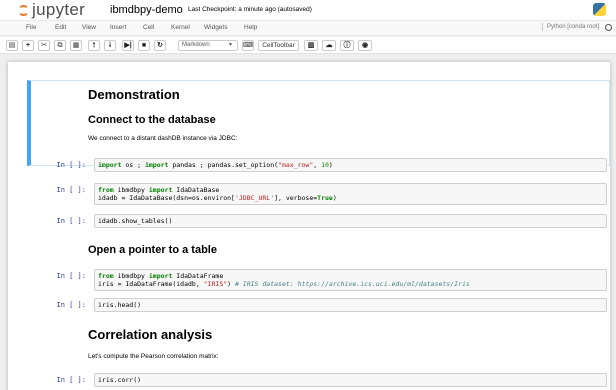 Image resolution: width=616 pixels, height=390 pixels. What do you see at coordinates (151, 284) in the screenshot?
I see `code-token: iris = IdaDataFrame(idadb,` at bounding box center [151, 284].